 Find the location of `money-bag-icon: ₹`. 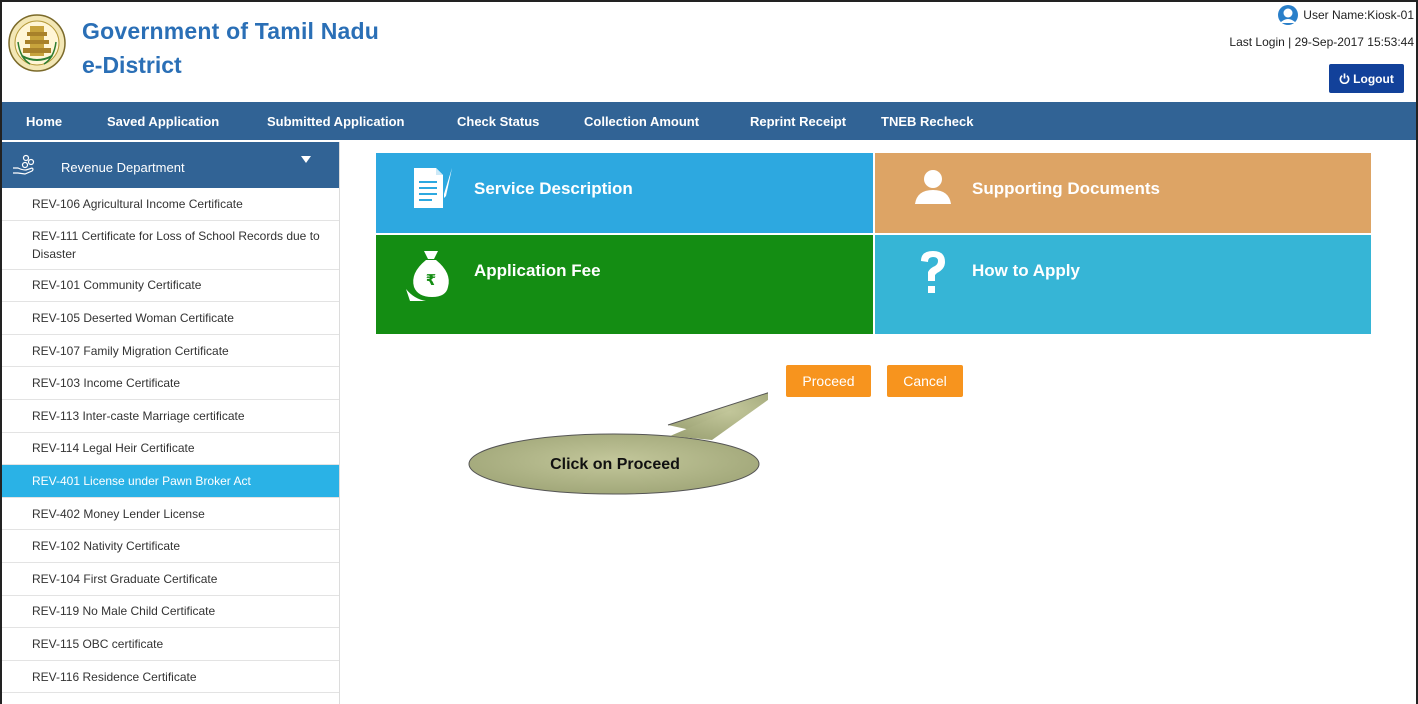

money-bag-icon: ₹ is located at coordinates (427, 276).